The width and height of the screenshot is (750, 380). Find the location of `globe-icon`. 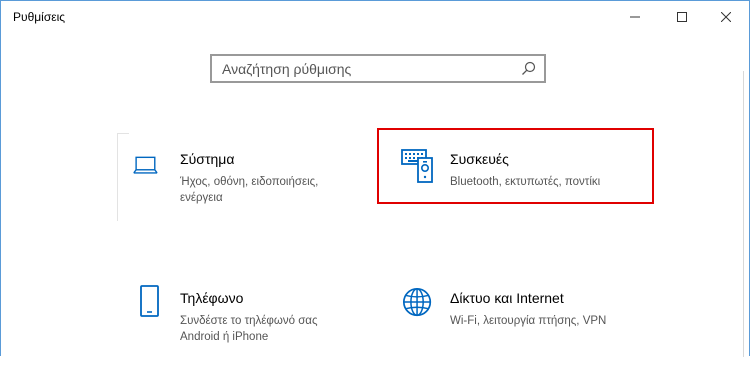

globe-icon is located at coordinates (417, 302).